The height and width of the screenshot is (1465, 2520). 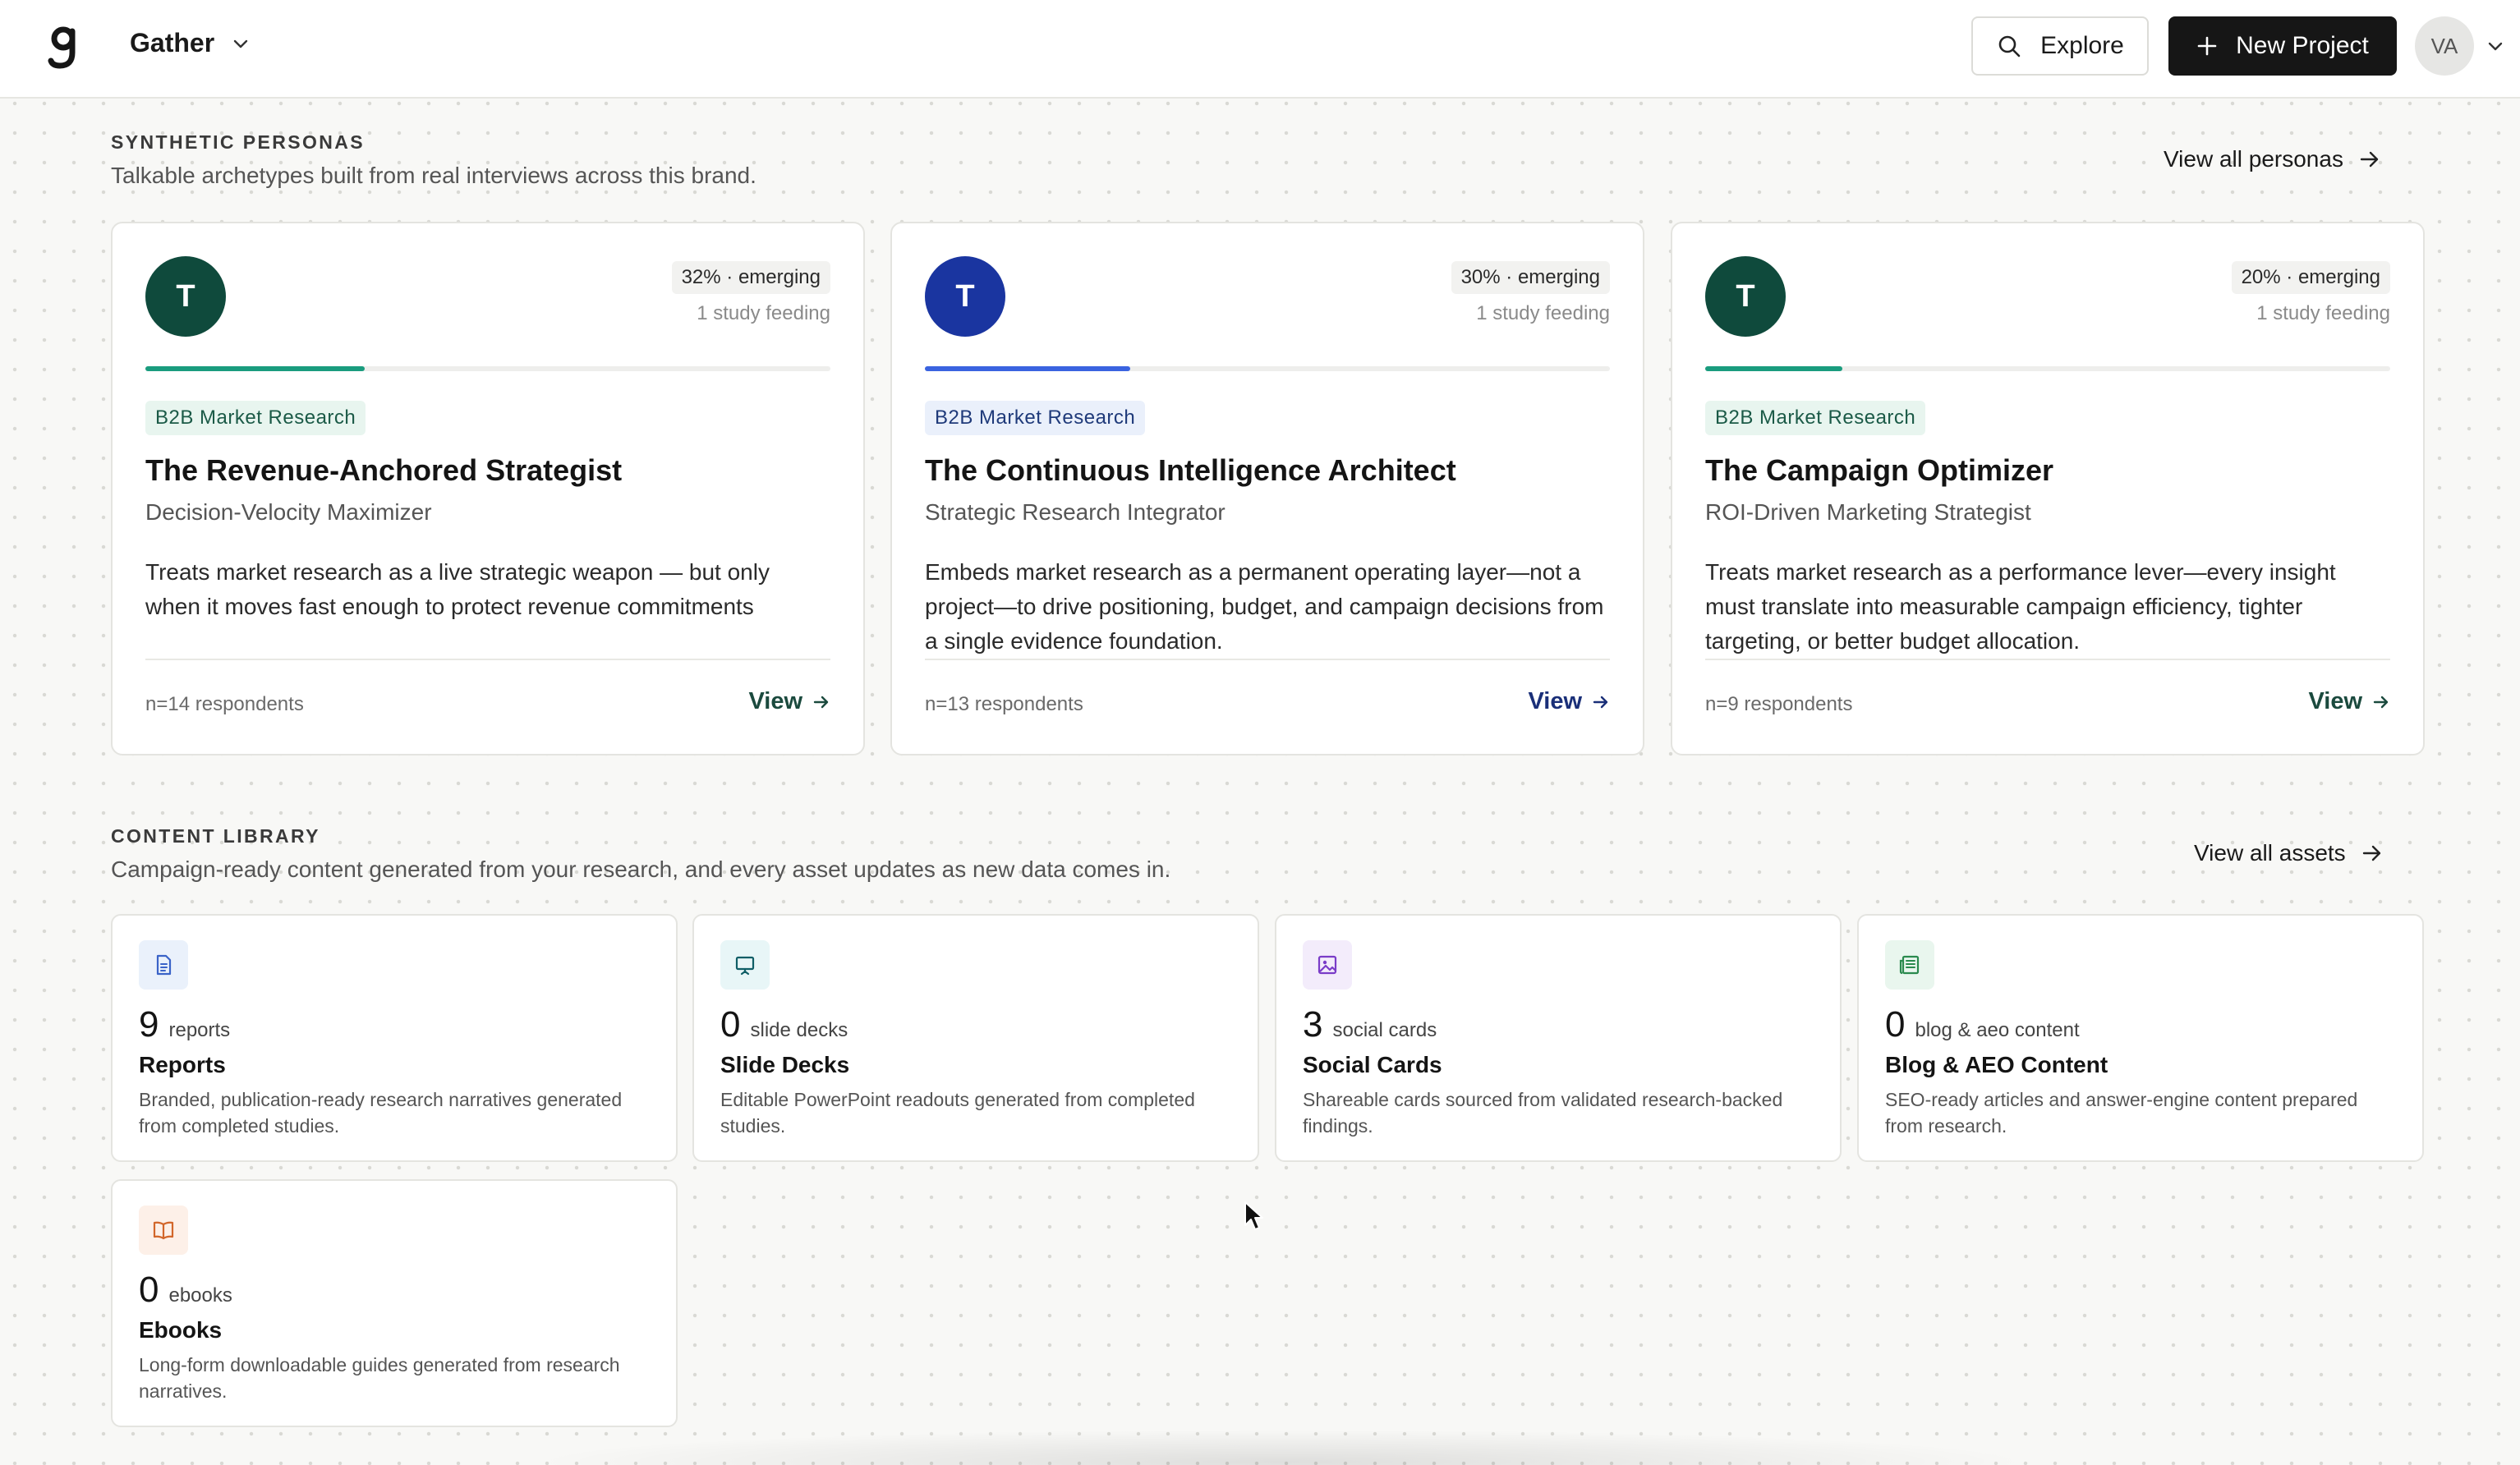 What do you see at coordinates (2302, 45) in the screenshot?
I see `new-project-label: New Project` at bounding box center [2302, 45].